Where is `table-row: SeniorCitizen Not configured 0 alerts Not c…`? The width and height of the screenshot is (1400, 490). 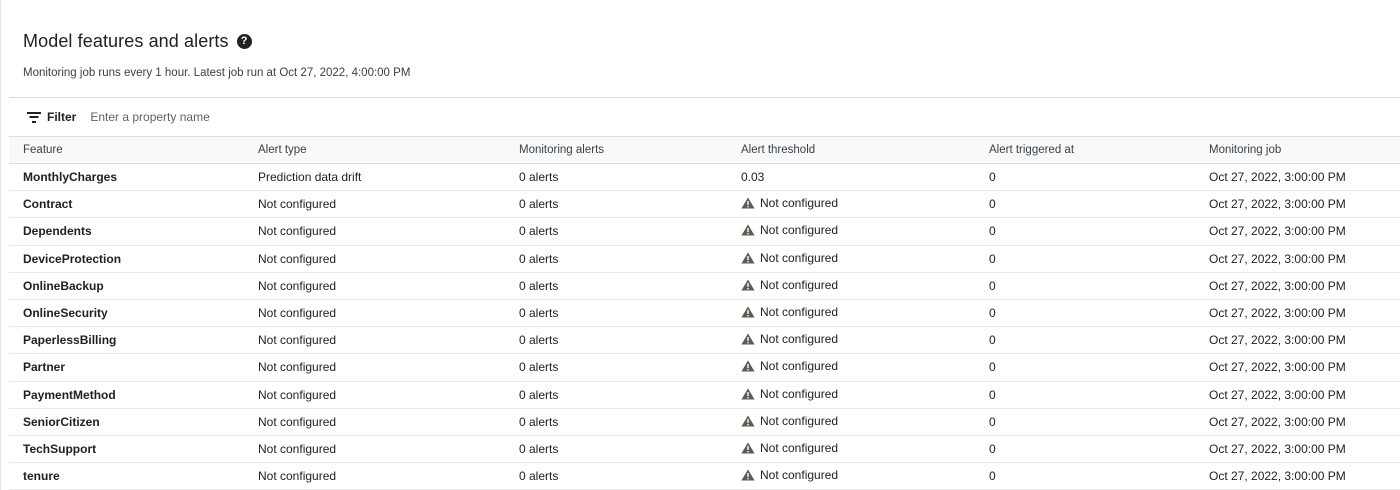
table-row: SeniorCitizen Not configured 0 alerts Not c… is located at coordinates (704, 422).